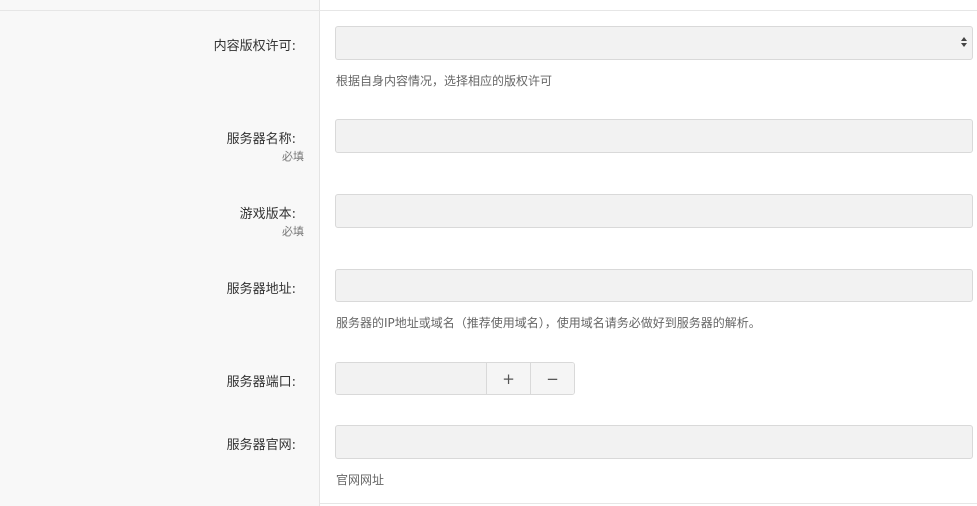  What do you see at coordinates (508, 378) in the screenshot?
I see `increment-button: +` at bounding box center [508, 378].